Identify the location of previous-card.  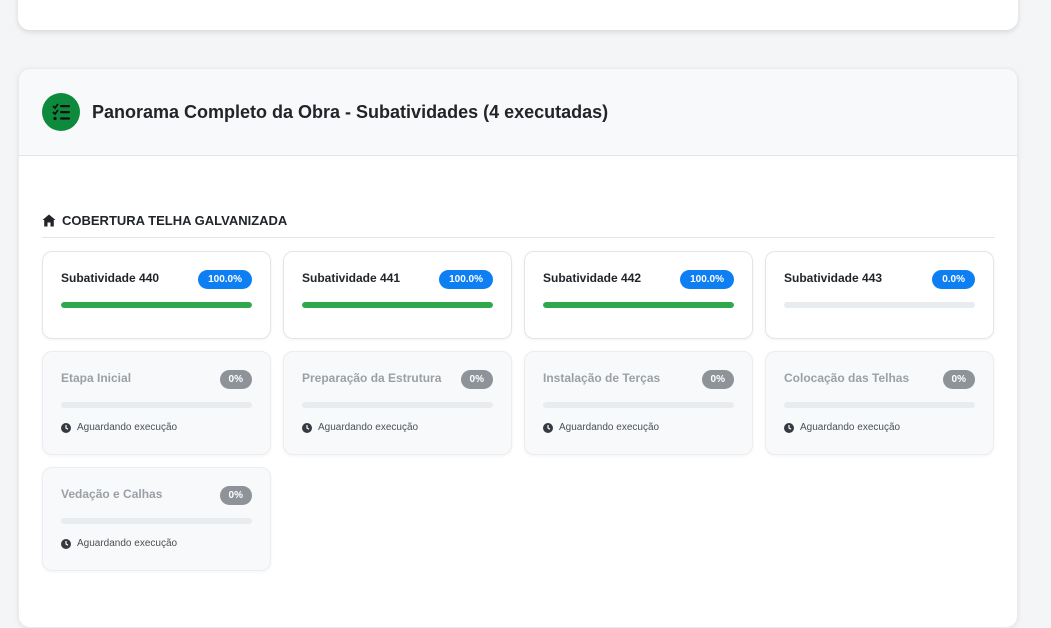
(518, 15).